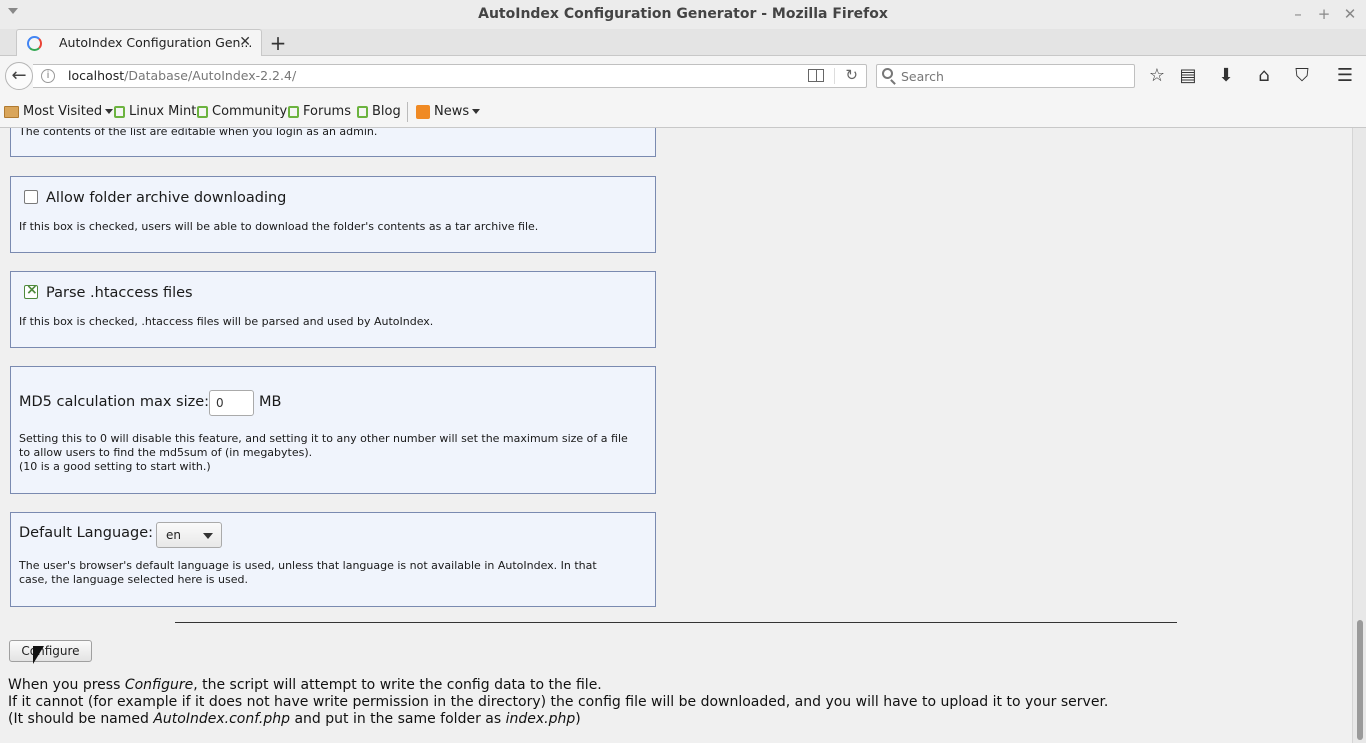 The height and width of the screenshot is (743, 1366). Describe the element at coordinates (182, 75) in the screenshot. I see `url-text: localhost/Database/AutoIndex-2.2.4/` at that location.